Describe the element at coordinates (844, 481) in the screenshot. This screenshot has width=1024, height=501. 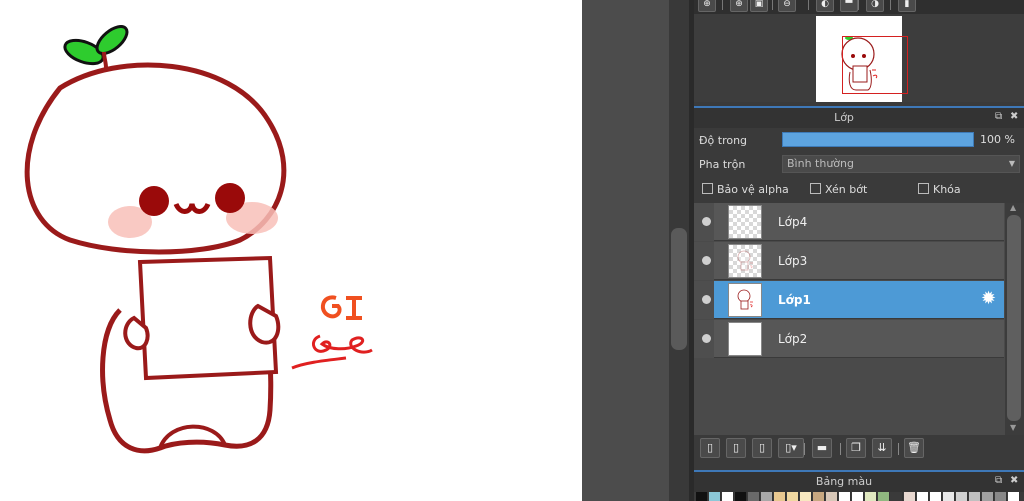
I see `palette-panel-title: Bảng màu` at that location.